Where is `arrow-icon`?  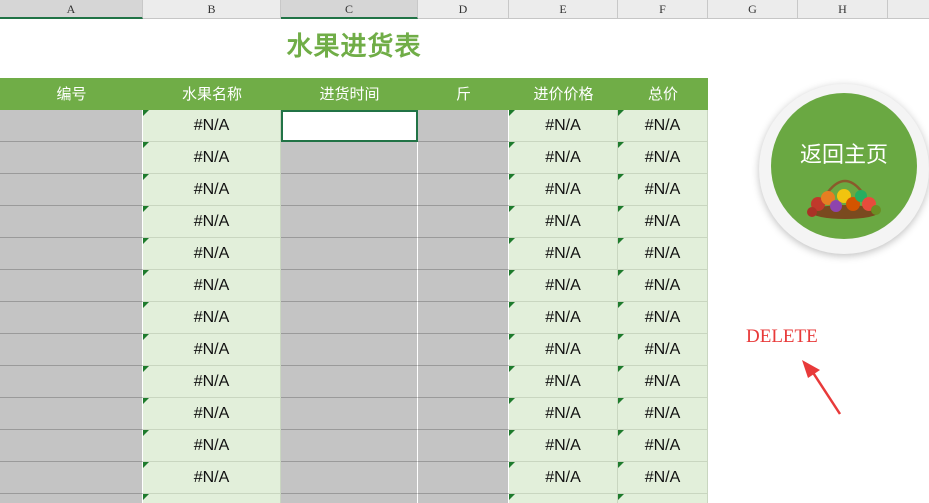 arrow-icon is located at coordinates (822, 387).